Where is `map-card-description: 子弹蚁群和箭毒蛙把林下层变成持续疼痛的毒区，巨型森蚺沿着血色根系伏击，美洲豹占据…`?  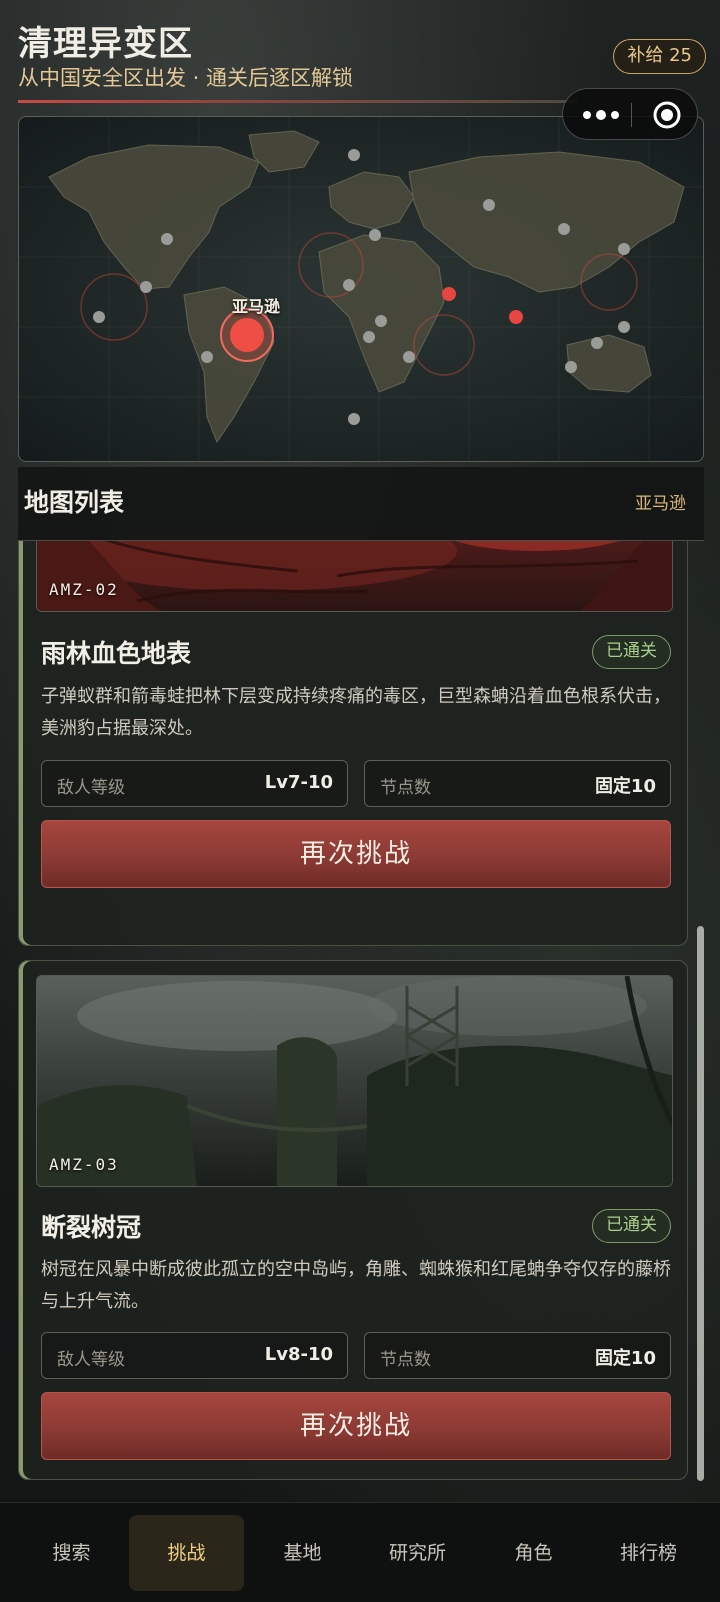 map-card-description: 子弹蚁群和箭毒蛙把林下层变成持续疼痛的毒区，巨型森蚺沿着血色根系伏击，美洲豹占据… is located at coordinates (356, 712).